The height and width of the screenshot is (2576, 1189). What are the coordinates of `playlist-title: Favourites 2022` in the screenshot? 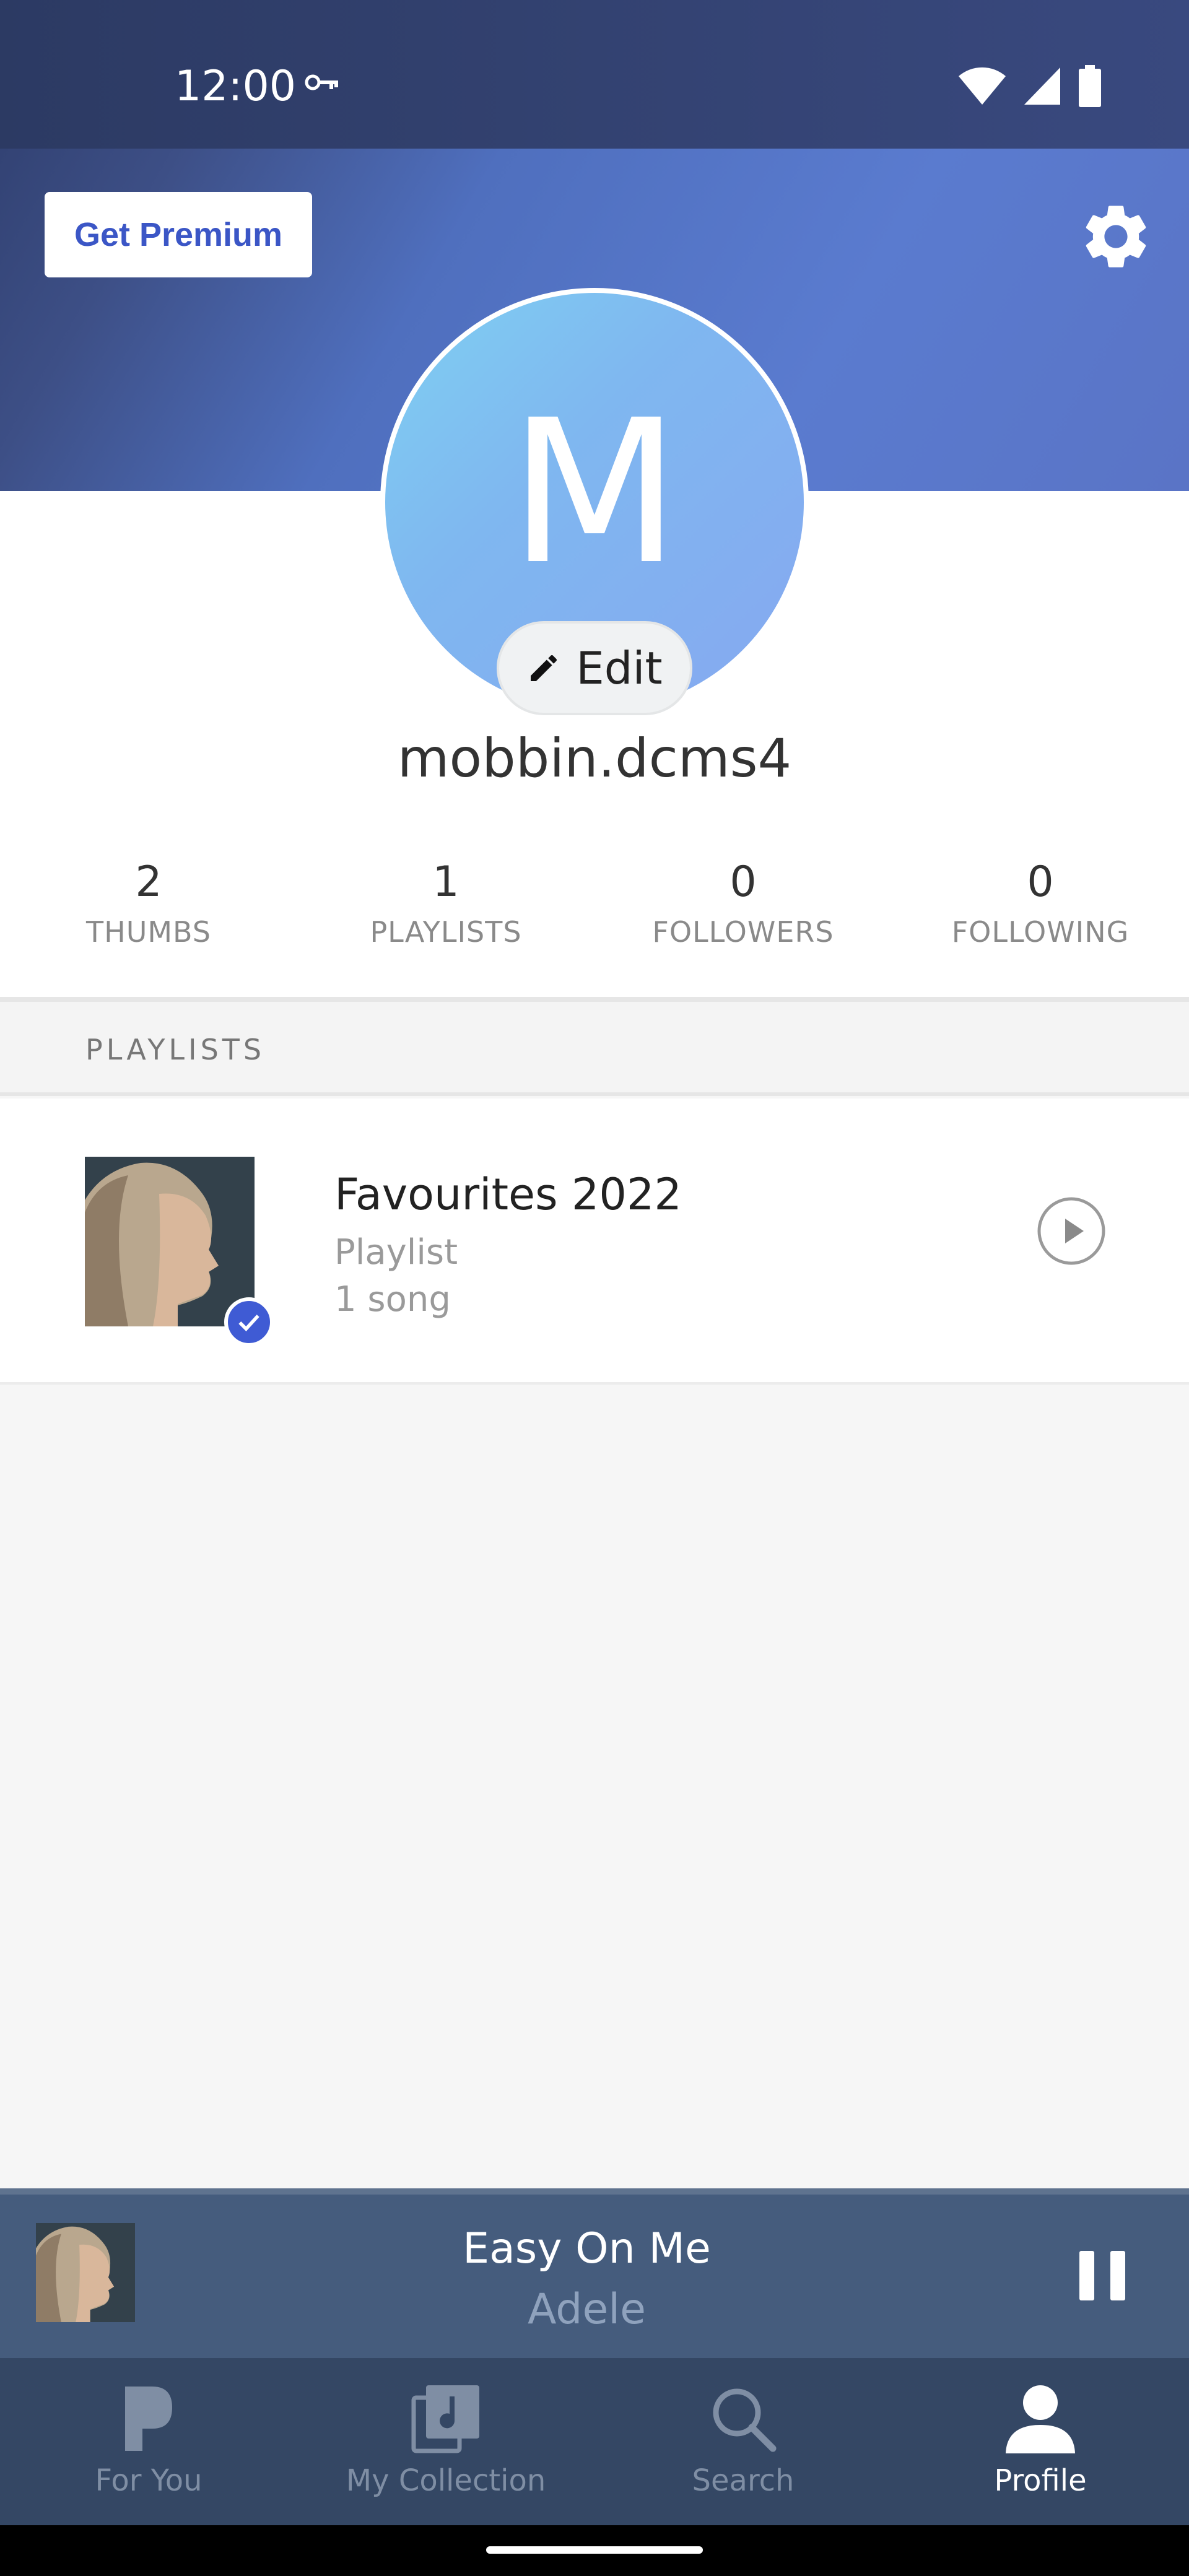 It's located at (508, 1194).